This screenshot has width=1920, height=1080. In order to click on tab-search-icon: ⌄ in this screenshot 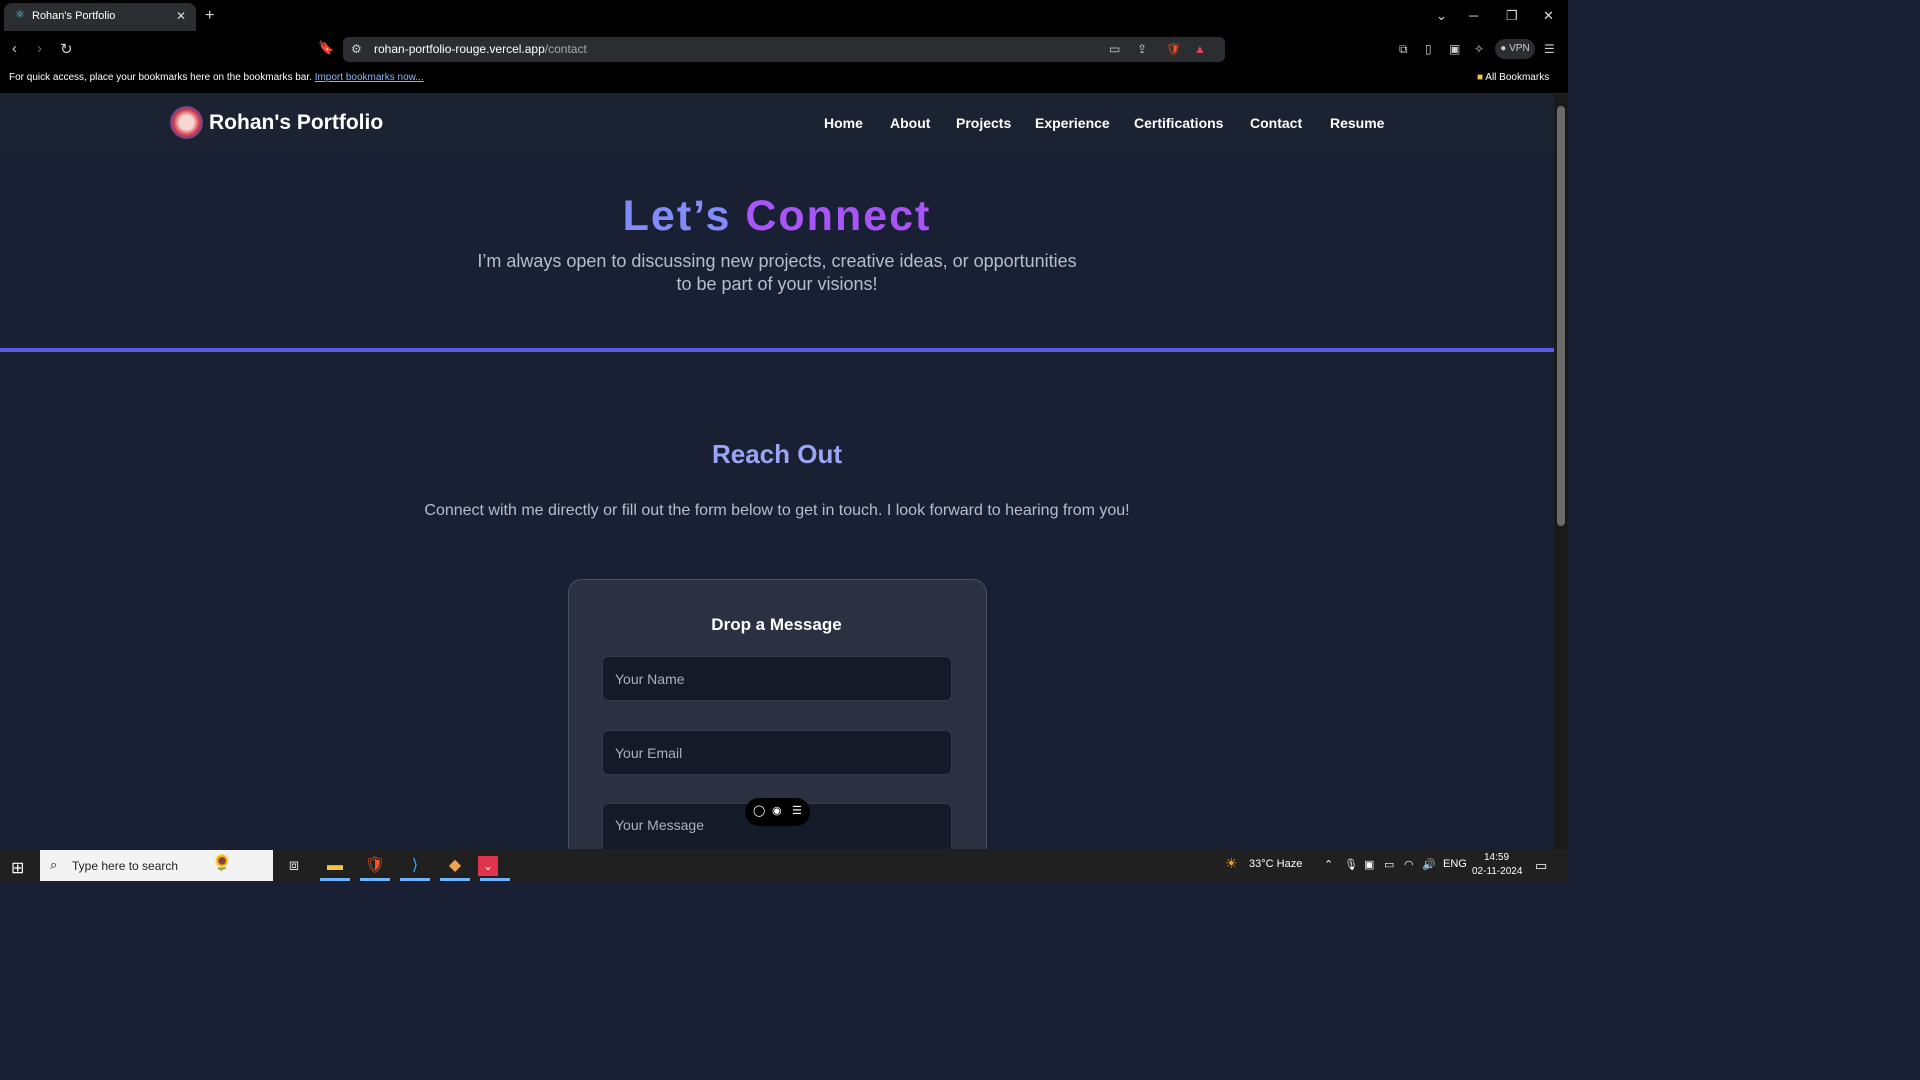, I will do `click(1441, 16)`.